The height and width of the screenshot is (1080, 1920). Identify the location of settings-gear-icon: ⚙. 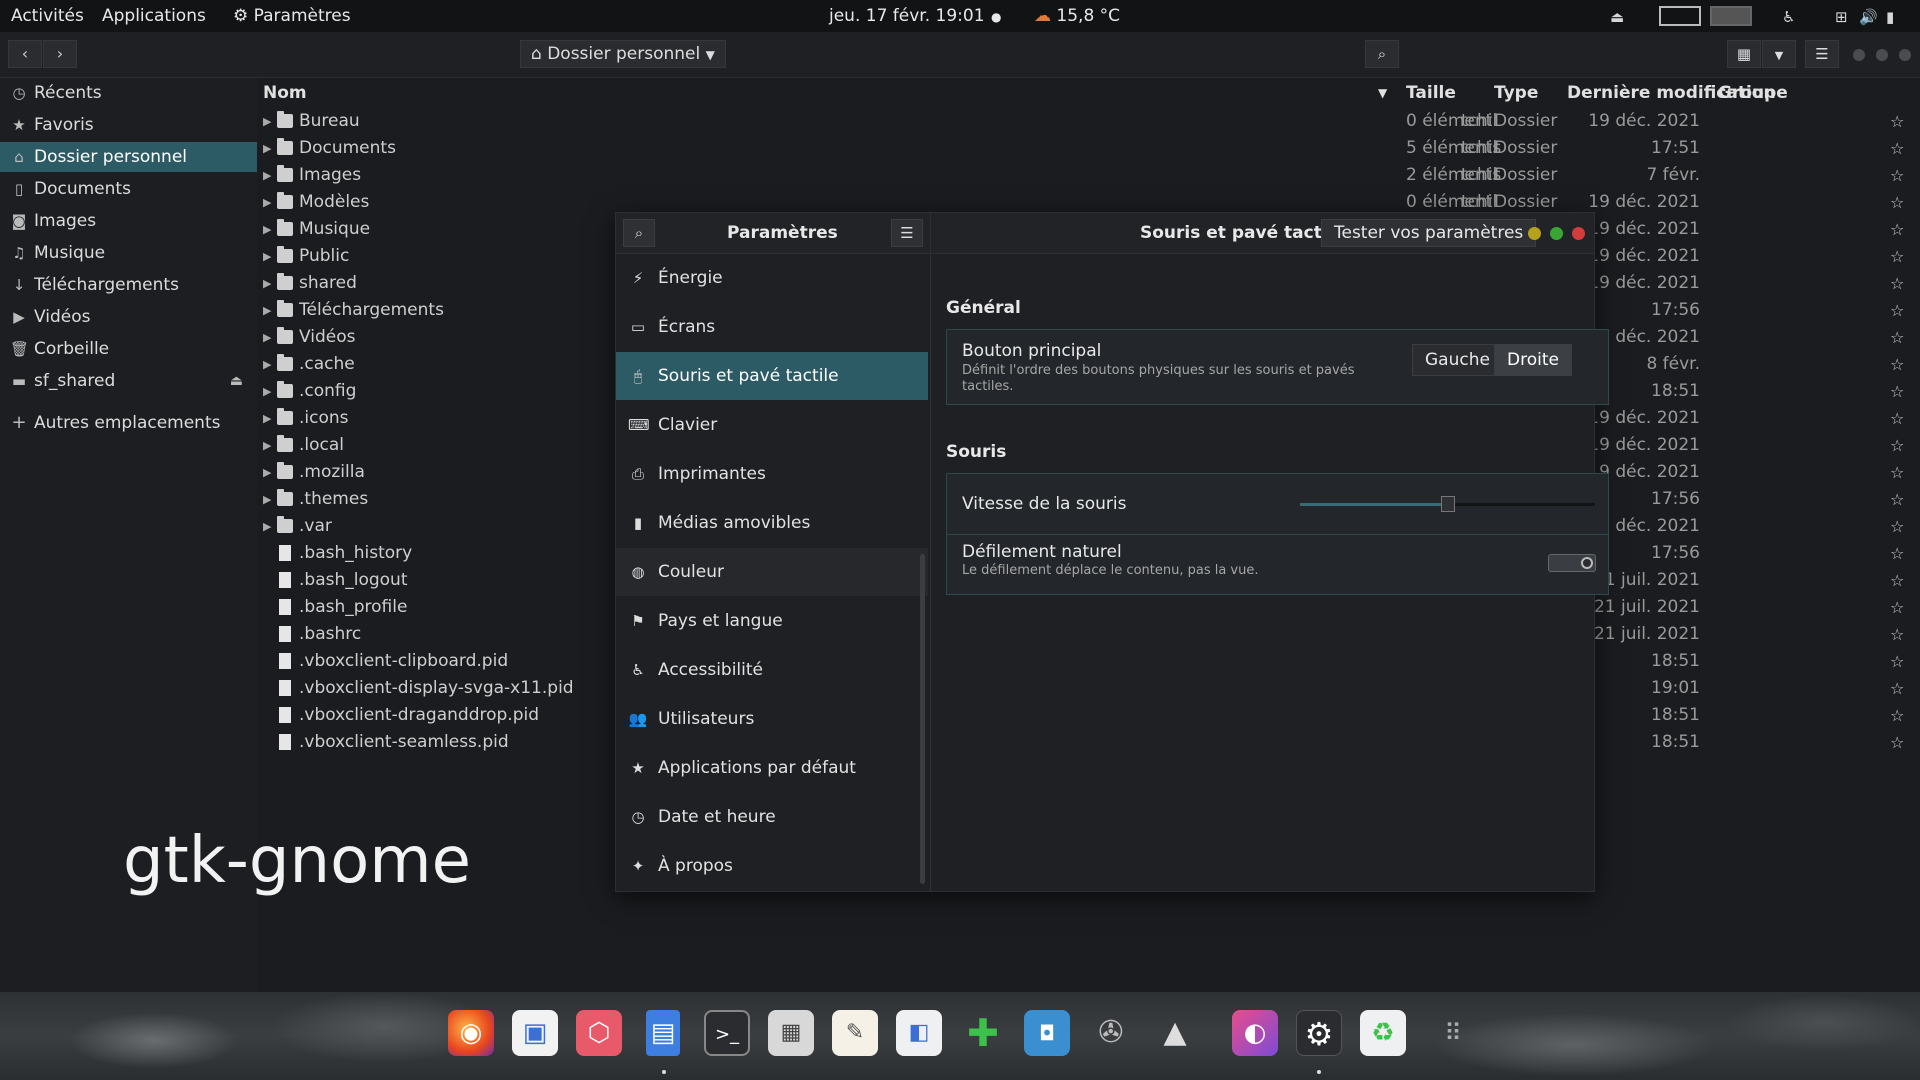
(1319, 1033).